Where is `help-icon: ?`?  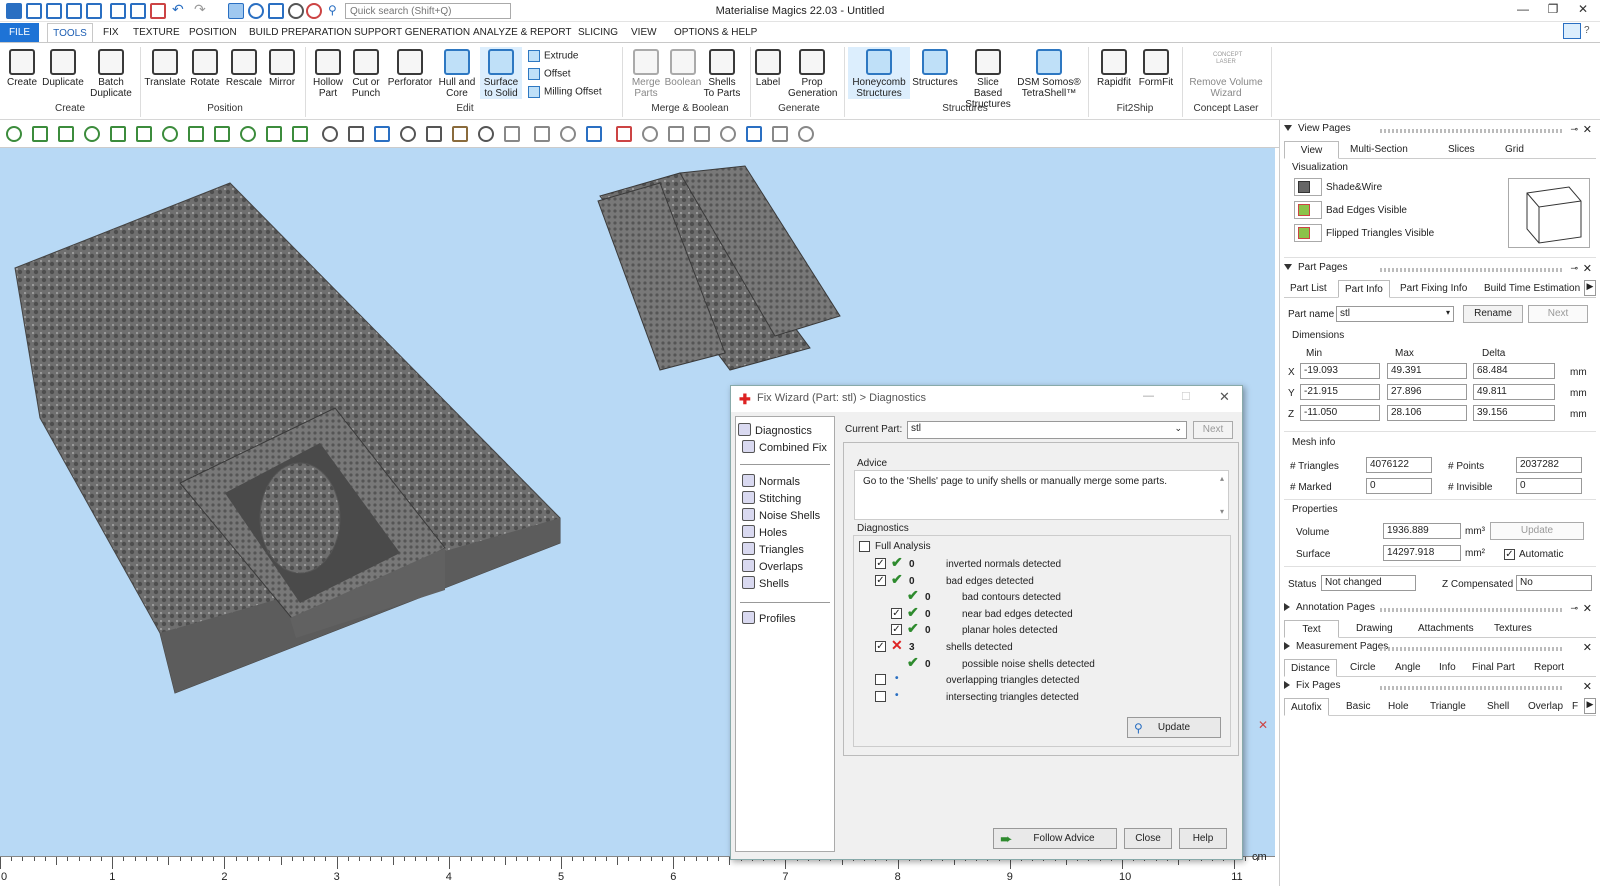 help-icon: ? is located at coordinates (1587, 30).